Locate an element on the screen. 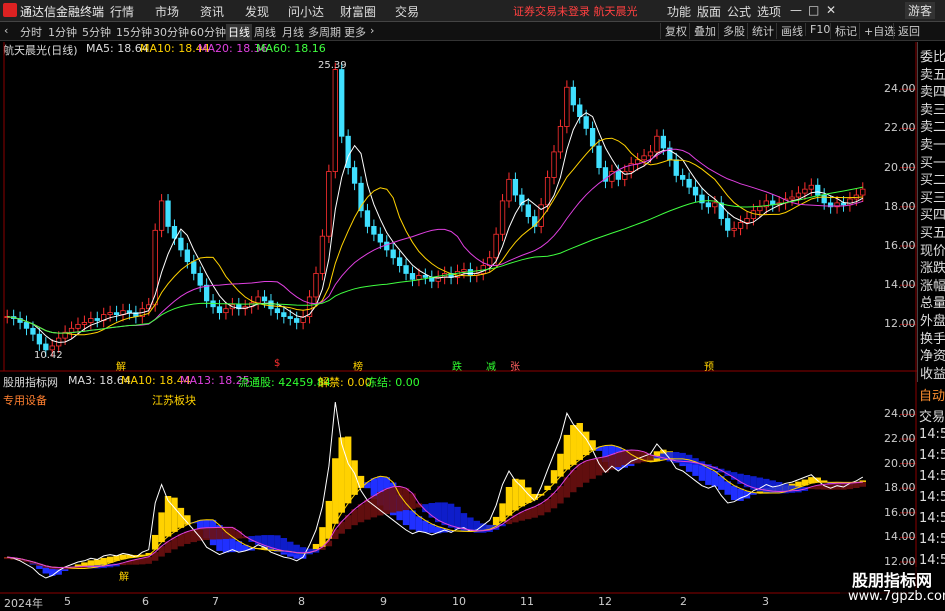  watermark: 股朋指标网 www.7gpzb.com is located at coordinates (892, 588).